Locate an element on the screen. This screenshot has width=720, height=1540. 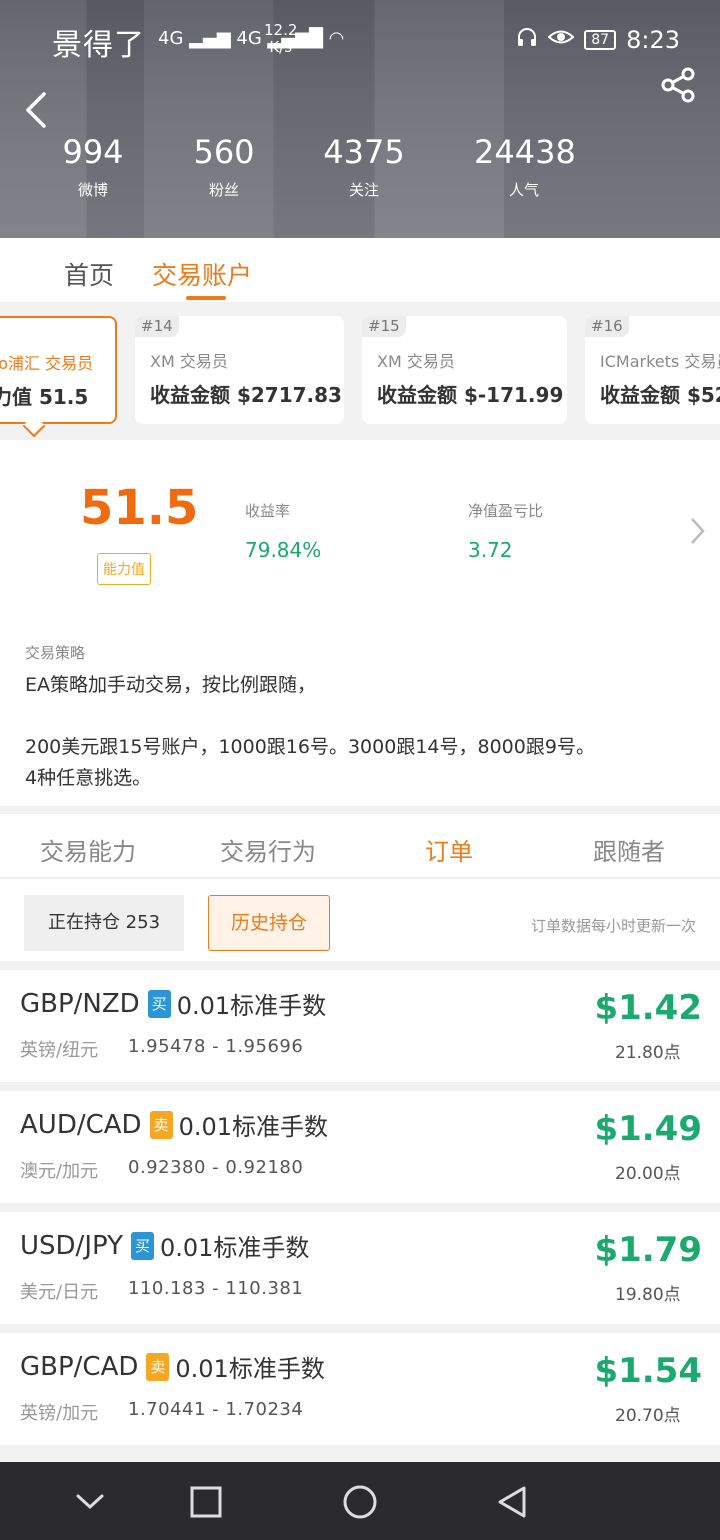
account-broker: XM 交易员 is located at coordinates (189, 361).